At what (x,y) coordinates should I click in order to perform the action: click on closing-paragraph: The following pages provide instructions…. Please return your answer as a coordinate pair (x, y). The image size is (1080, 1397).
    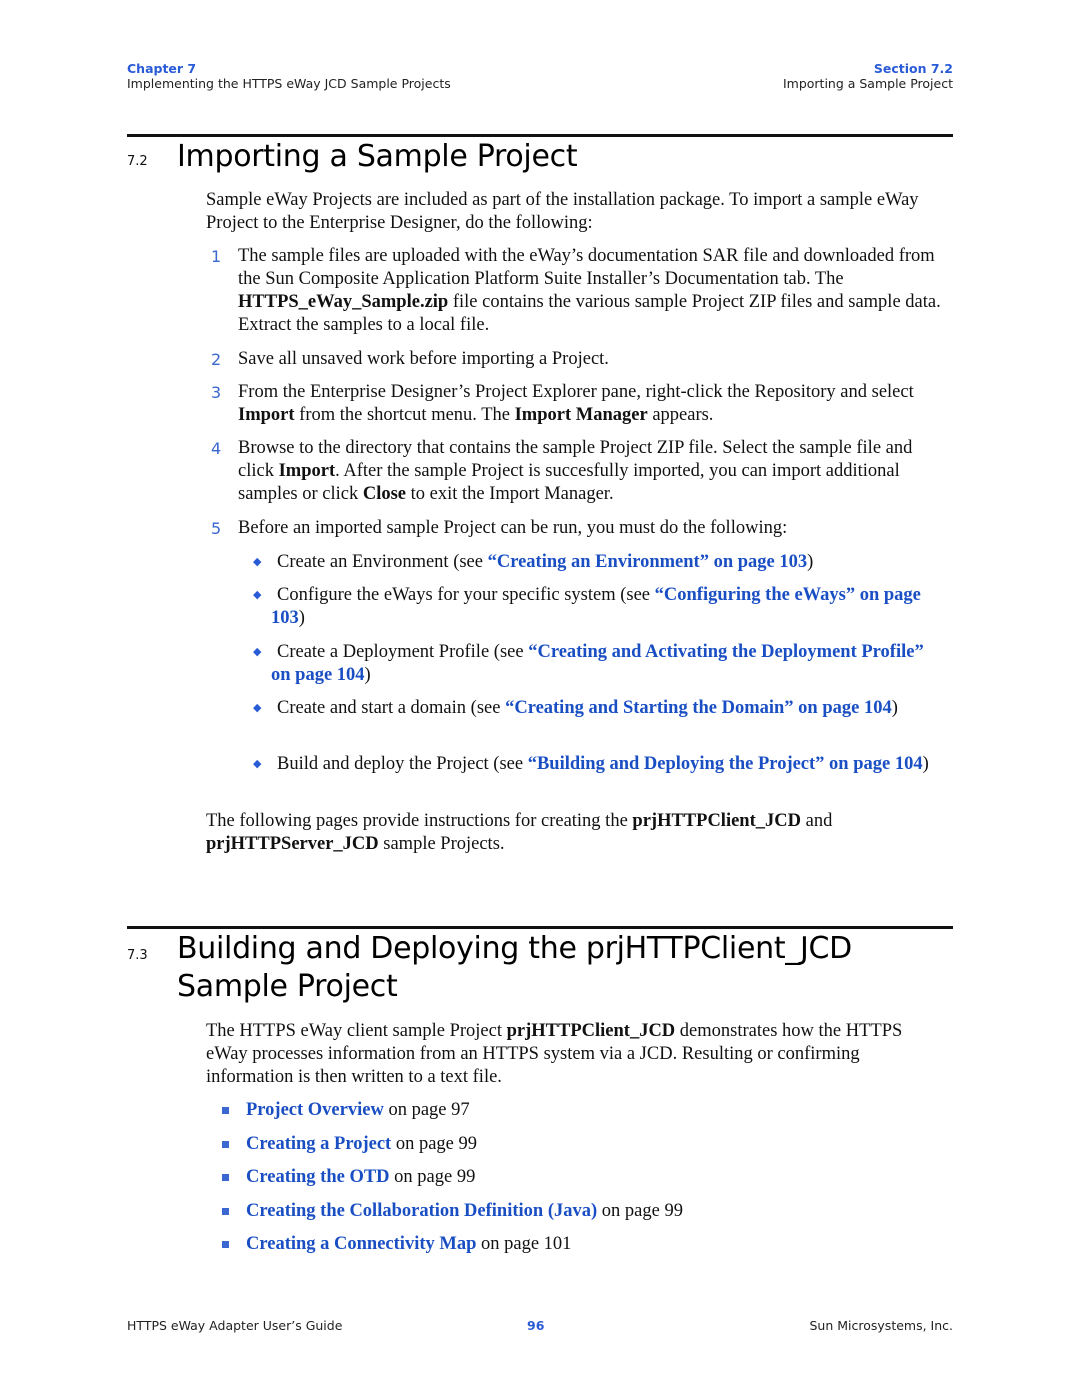
    Looking at the image, I should click on (576, 833).